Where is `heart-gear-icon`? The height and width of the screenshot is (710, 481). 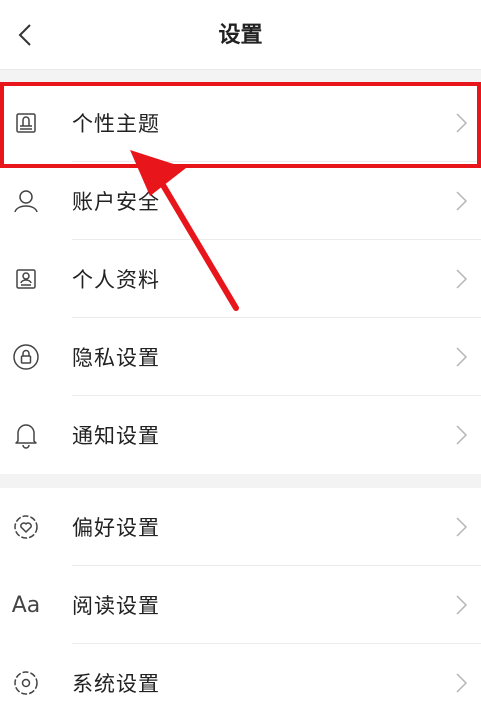 heart-gear-icon is located at coordinates (26, 527).